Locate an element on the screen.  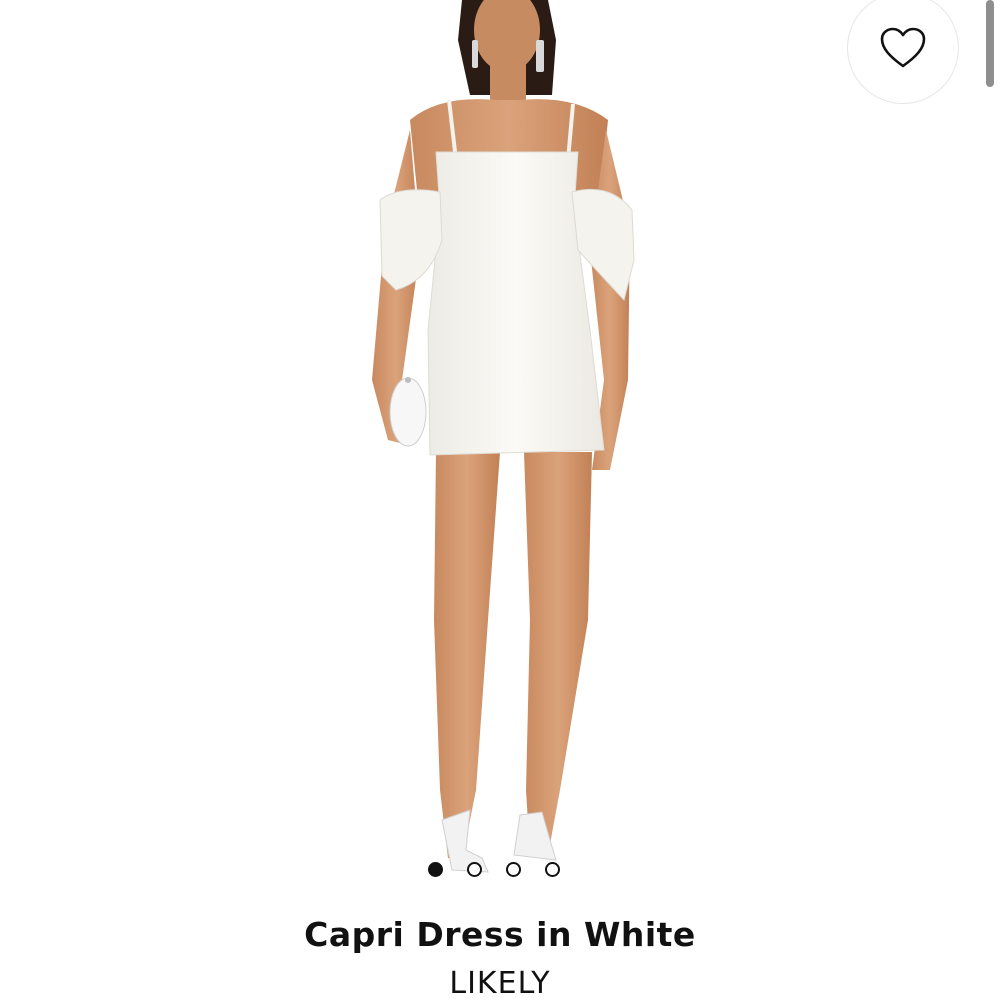
scrollbar is located at coordinates (990, 43).